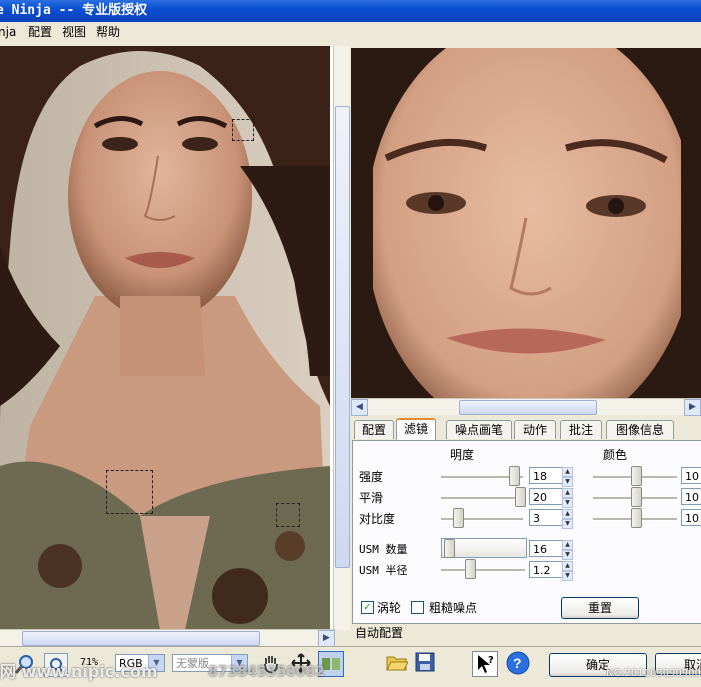 This screenshot has width=701, height=687. What do you see at coordinates (514, 476) in the screenshot?
I see `strength-slider` at bounding box center [514, 476].